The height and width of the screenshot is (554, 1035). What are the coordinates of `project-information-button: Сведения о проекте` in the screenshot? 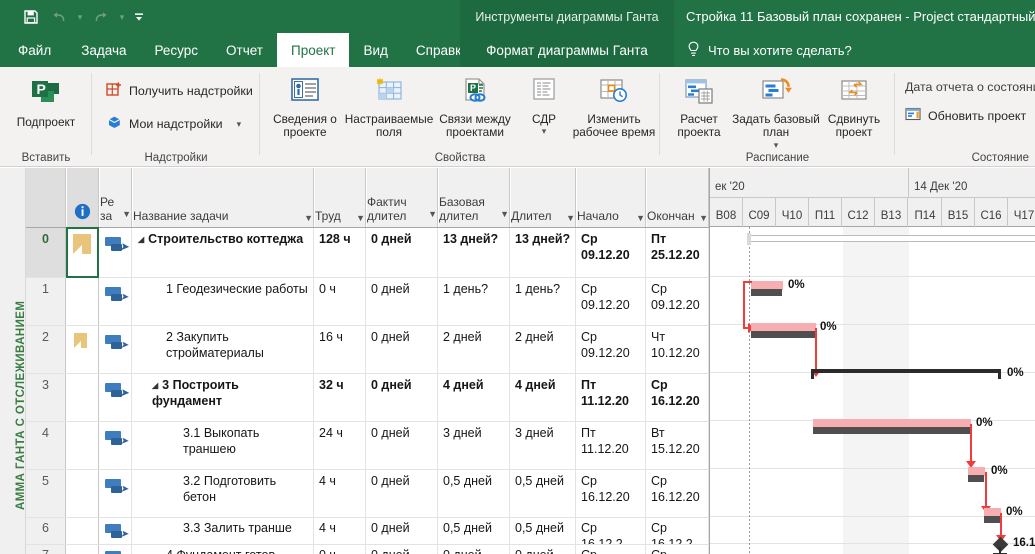 It's located at (305, 108).